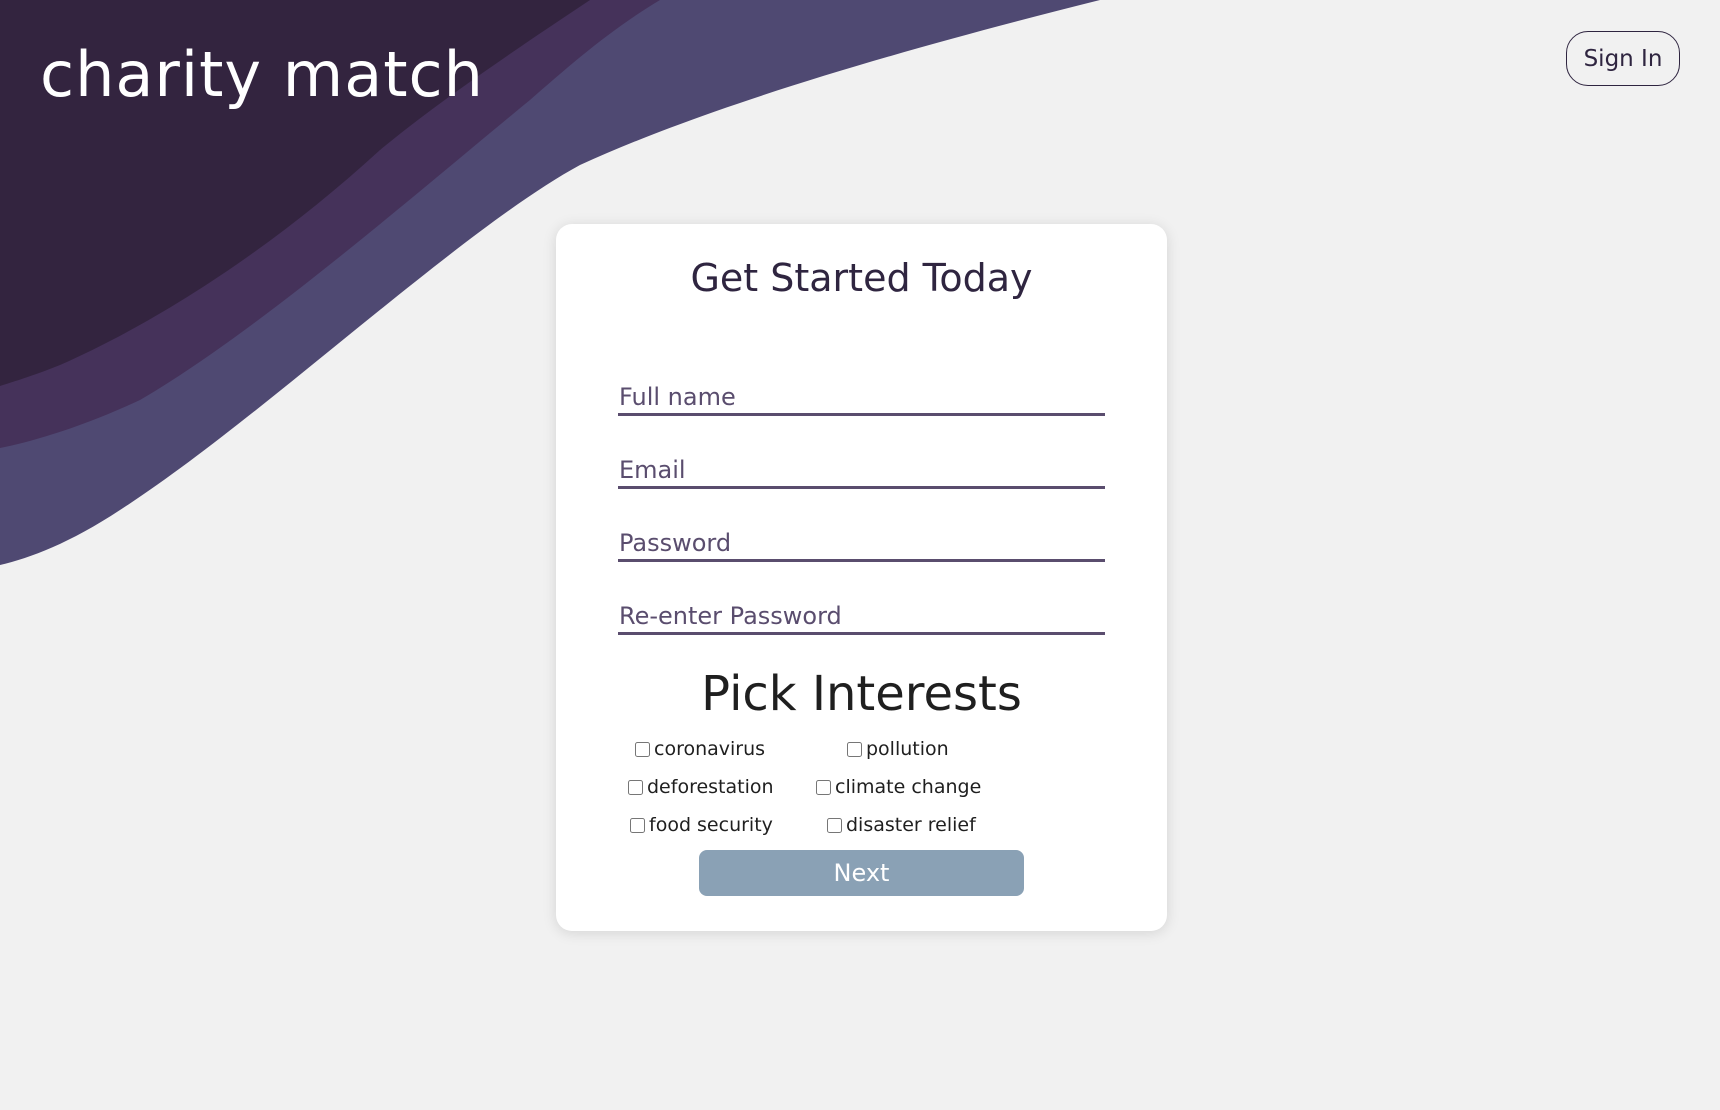 This screenshot has height=1110, width=1720. I want to click on interest-label-coronavirus: coronavirus, so click(710, 749).